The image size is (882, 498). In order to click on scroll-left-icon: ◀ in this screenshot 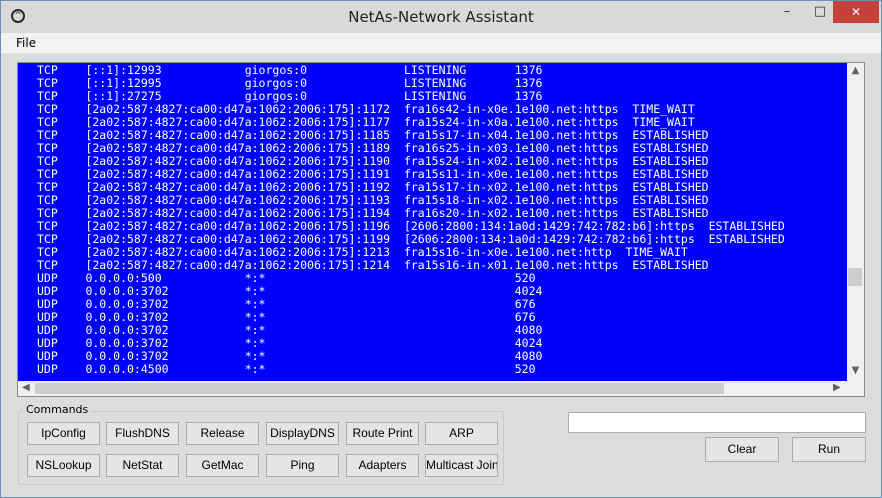, I will do `click(26, 387)`.